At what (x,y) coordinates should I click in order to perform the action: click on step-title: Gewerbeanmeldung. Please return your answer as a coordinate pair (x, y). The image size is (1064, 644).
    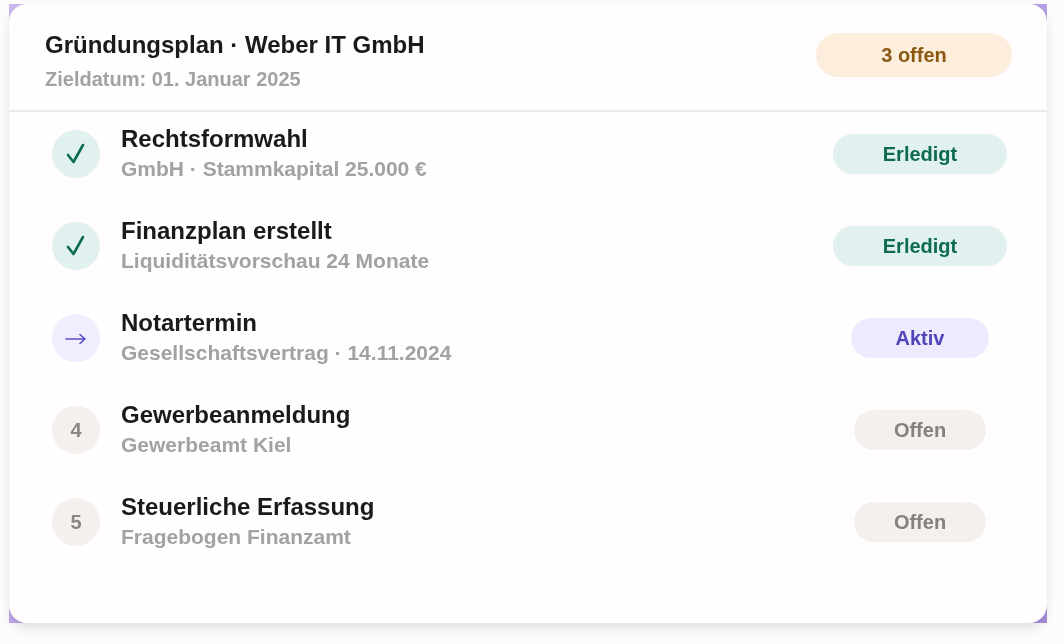
    Looking at the image, I should click on (236, 415).